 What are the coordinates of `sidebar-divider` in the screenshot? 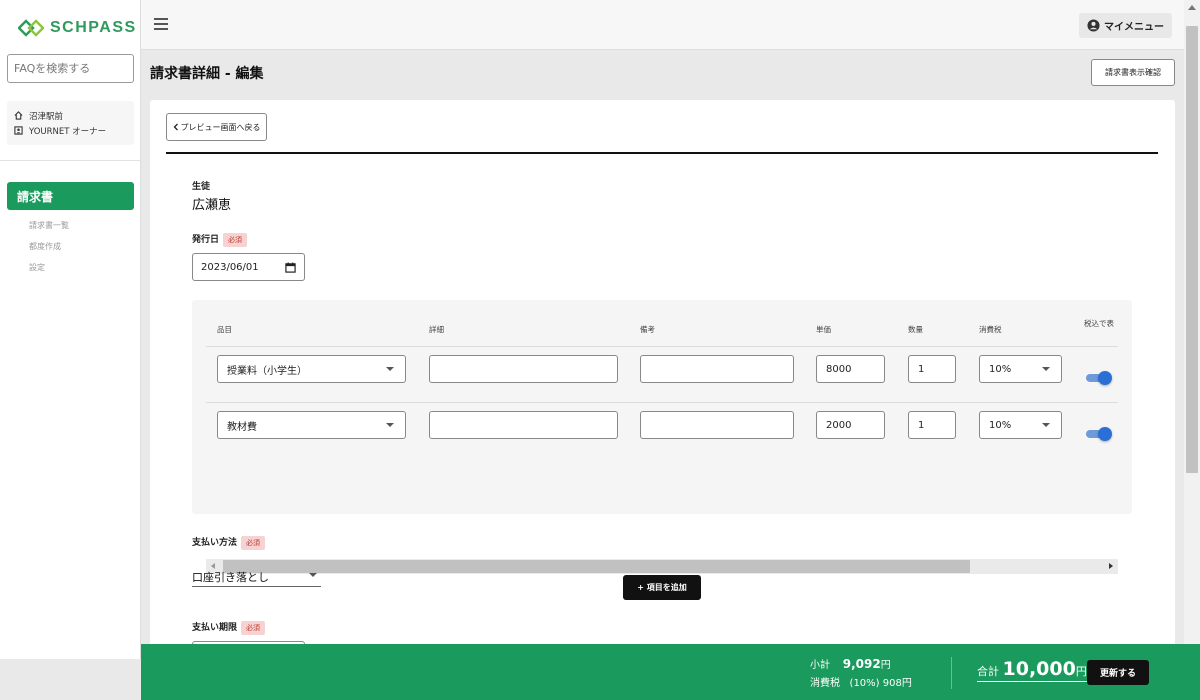 It's located at (70, 160).